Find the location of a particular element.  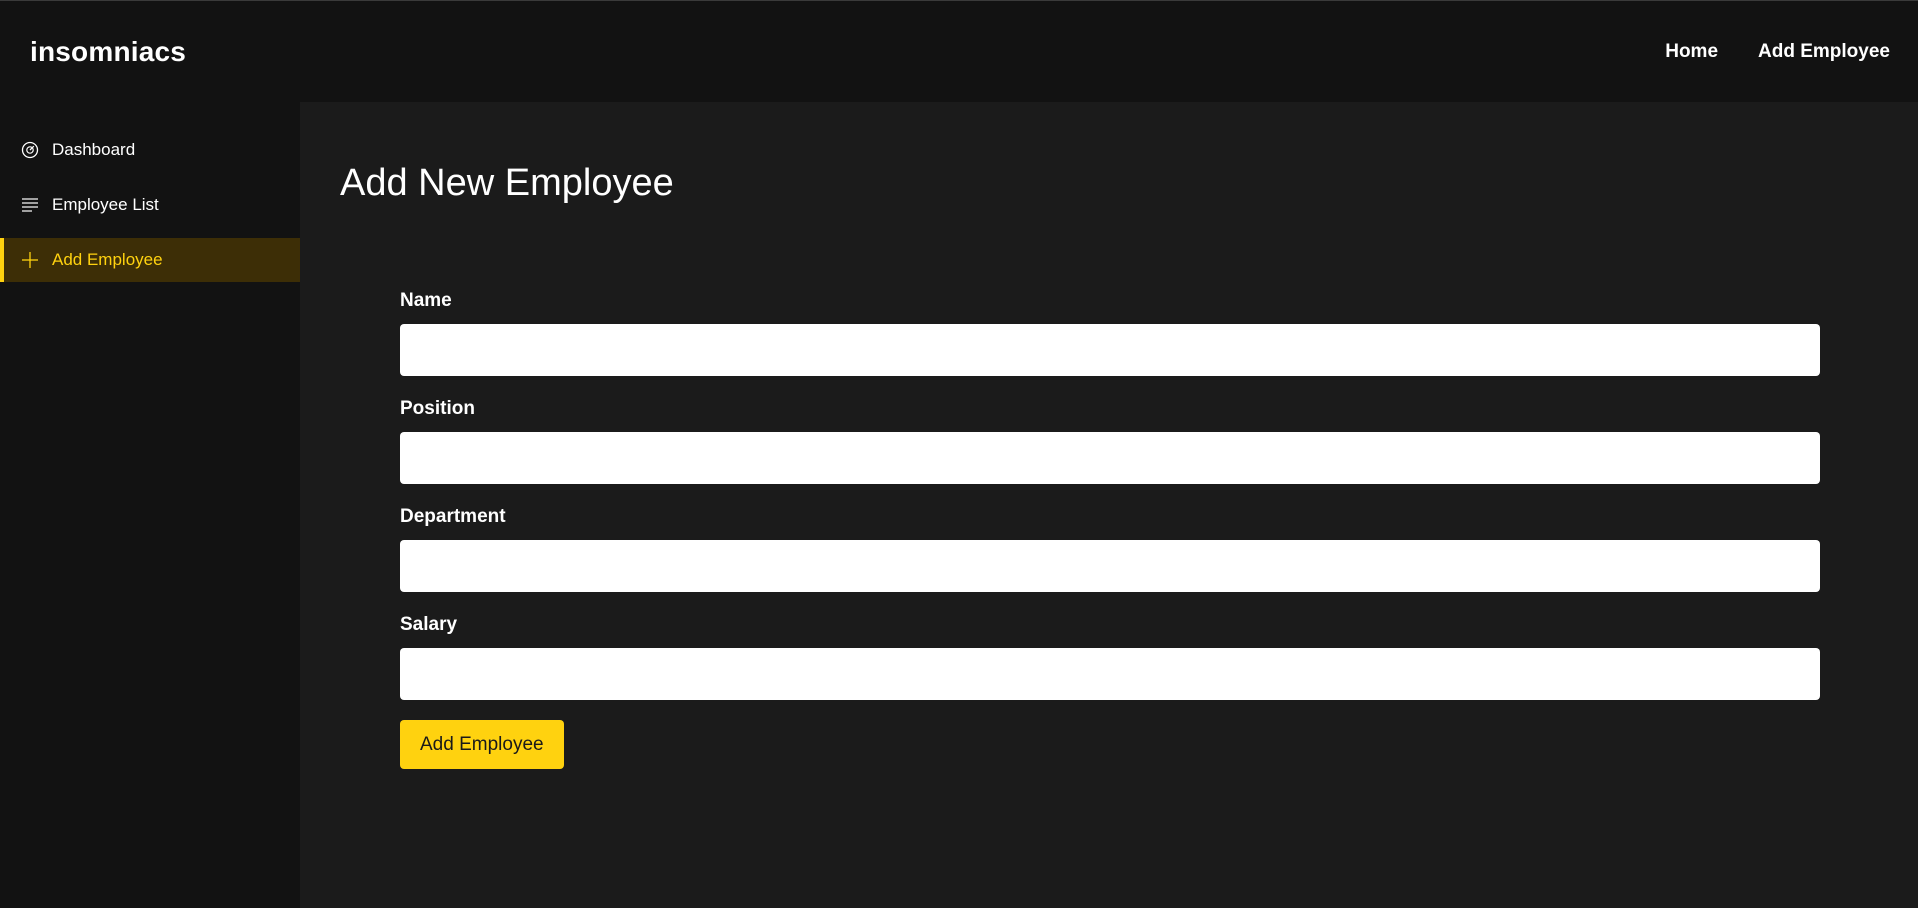

add-employee-submit-button: Add Employee is located at coordinates (482, 744).